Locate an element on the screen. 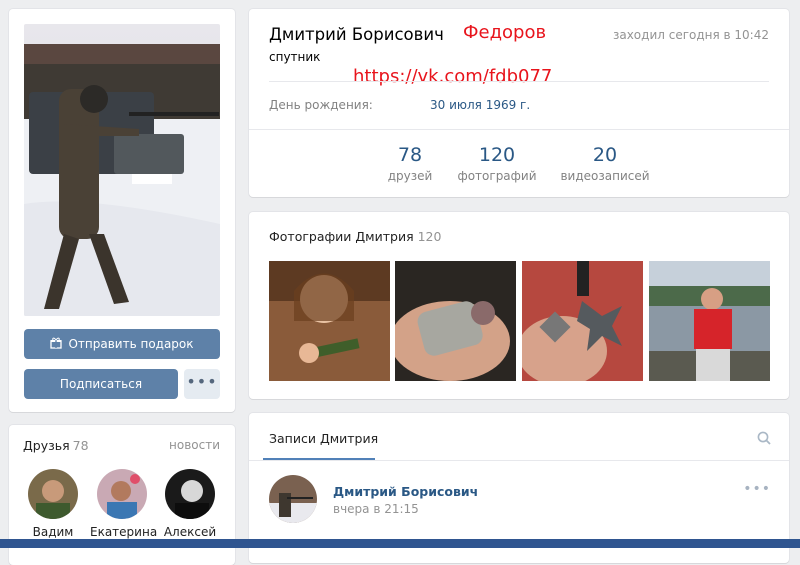 The width and height of the screenshot is (800, 565). stat-photos: 120 фотографий is located at coordinates (497, 163).